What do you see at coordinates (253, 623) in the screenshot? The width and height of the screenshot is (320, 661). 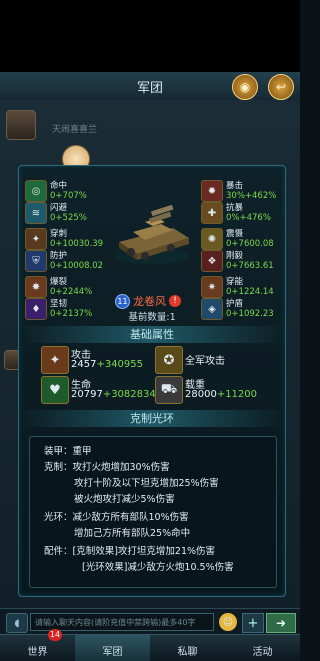 I see `plus-icon: +` at bounding box center [253, 623].